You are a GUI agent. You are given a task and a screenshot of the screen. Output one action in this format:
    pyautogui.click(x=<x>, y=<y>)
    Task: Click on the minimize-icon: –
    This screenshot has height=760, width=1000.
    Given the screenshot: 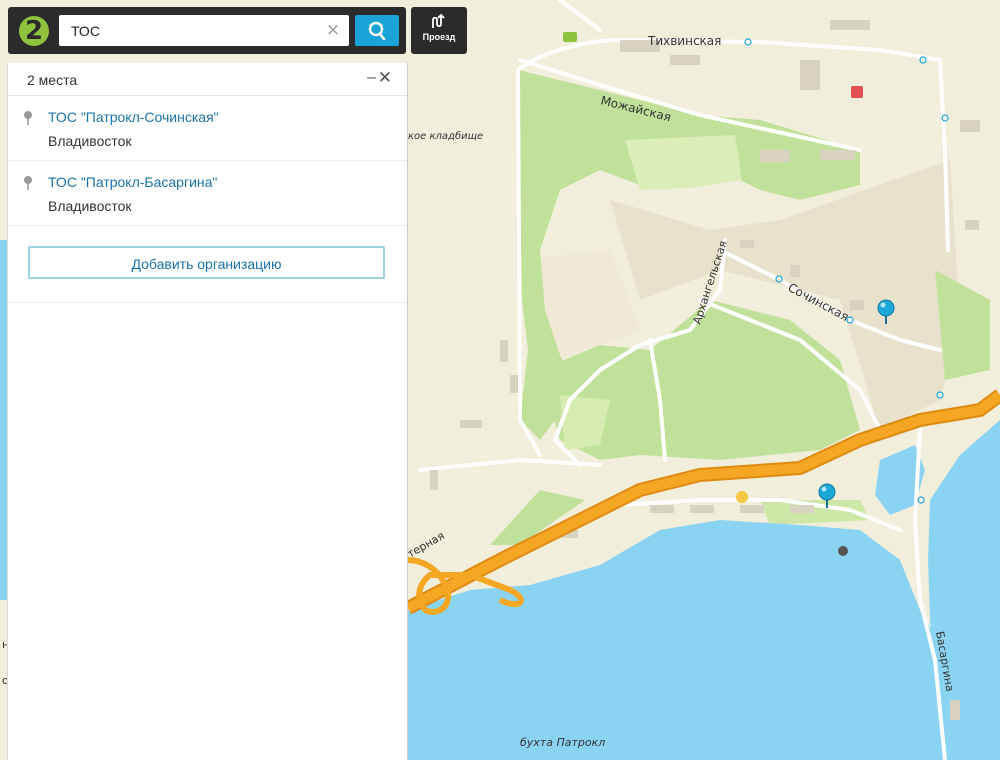 What is the action you would take?
    pyautogui.click(x=371, y=78)
    